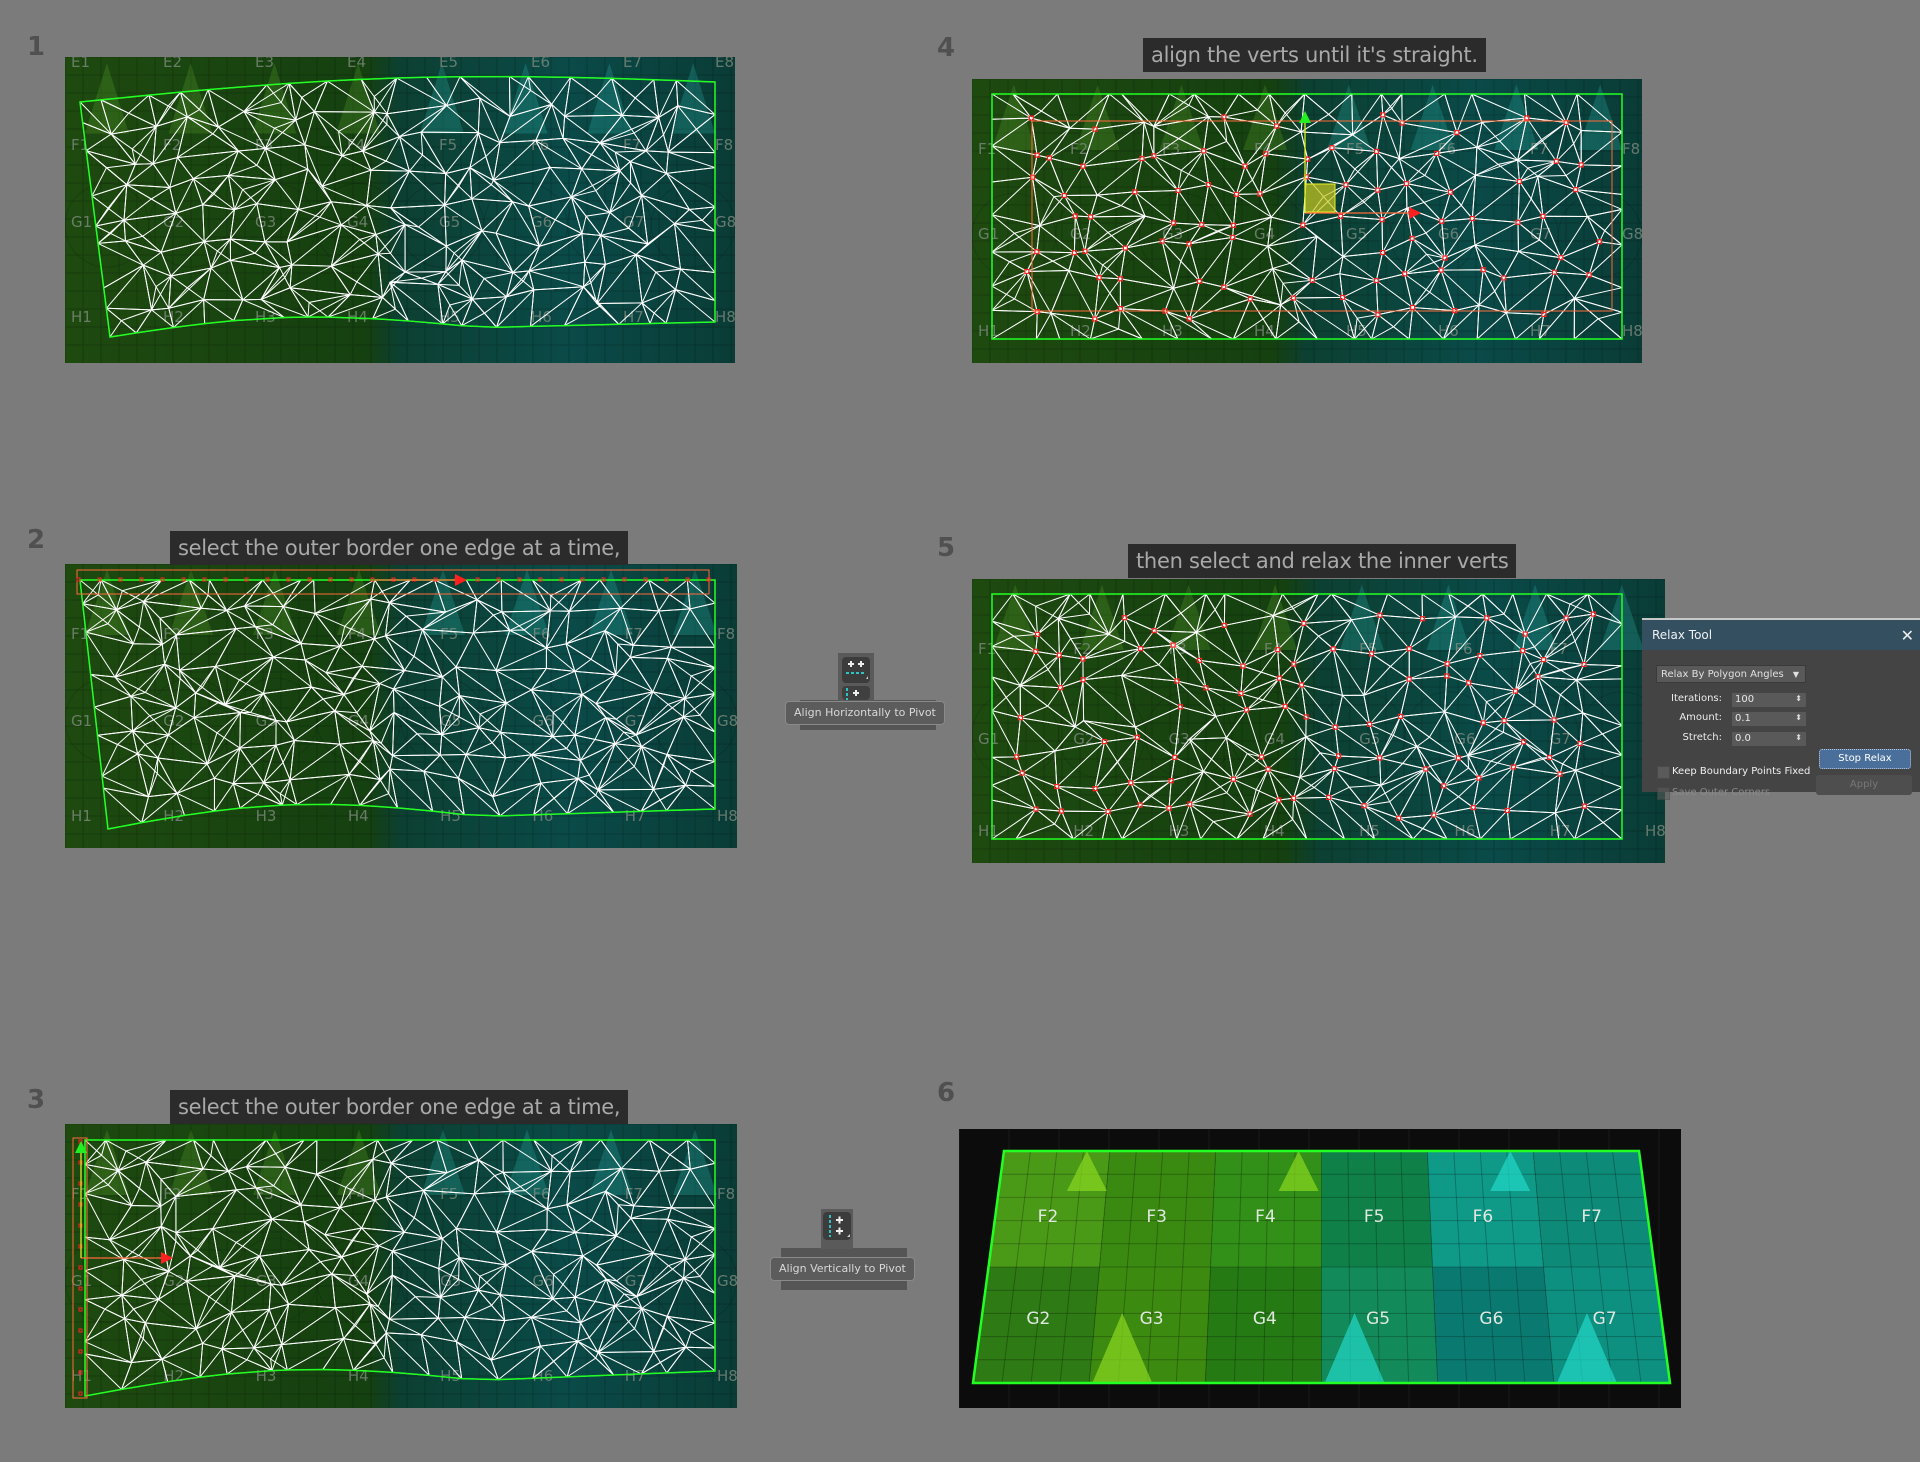  What do you see at coordinates (173, 317) in the screenshot?
I see `grid-label: H2` at bounding box center [173, 317].